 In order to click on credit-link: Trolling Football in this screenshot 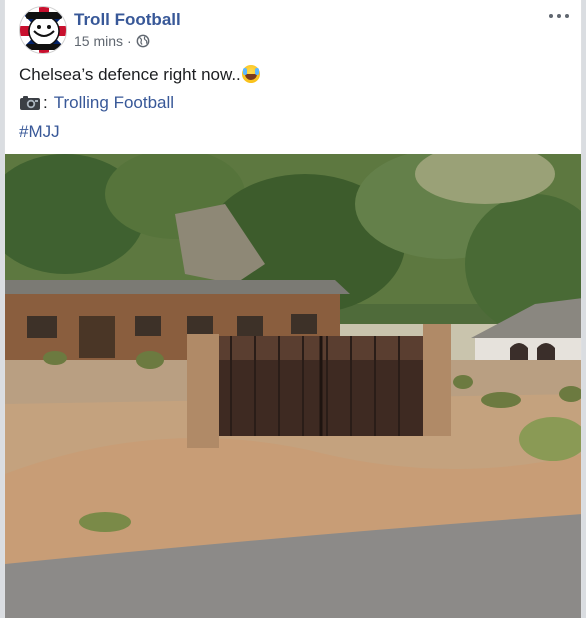, I will do `click(114, 103)`.